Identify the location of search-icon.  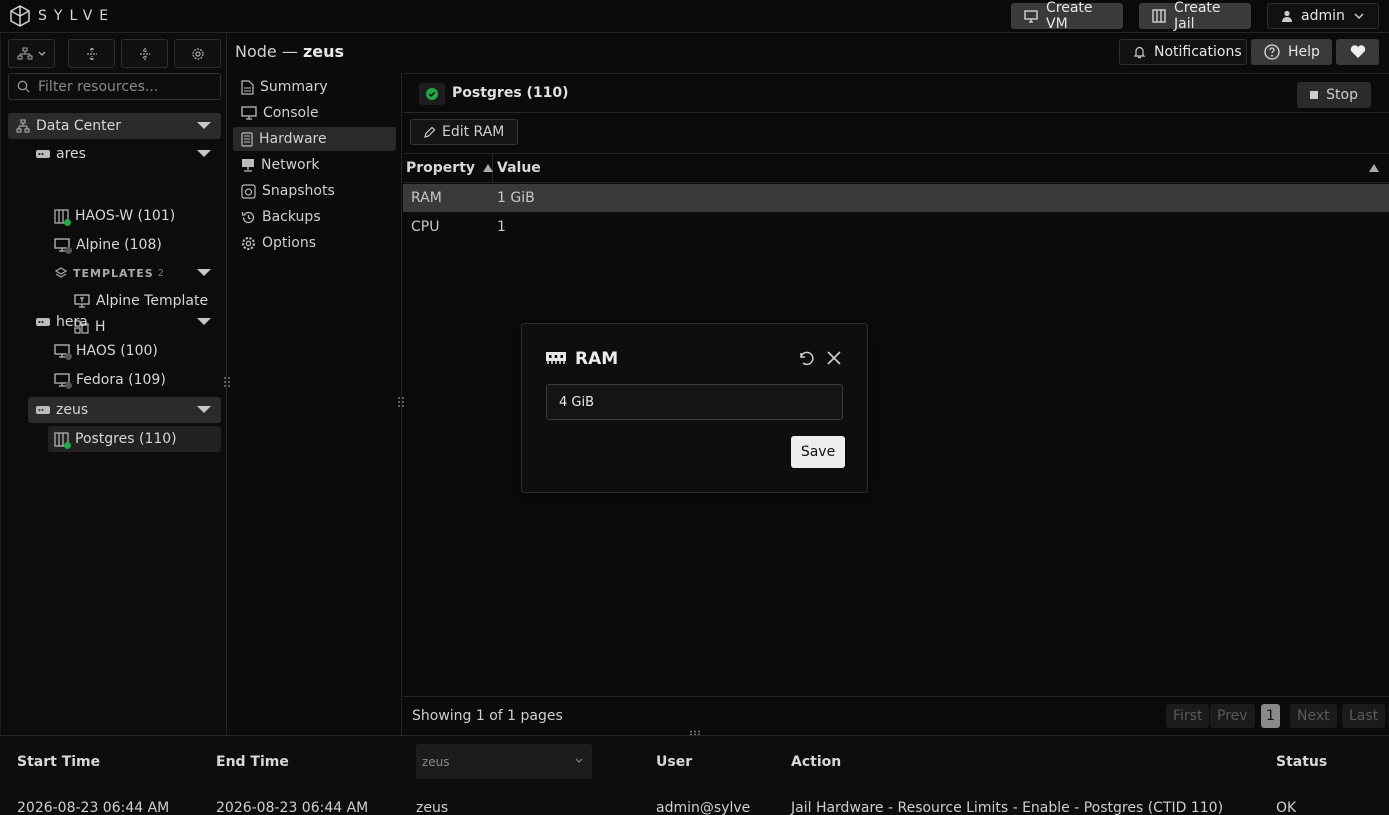
(23, 86).